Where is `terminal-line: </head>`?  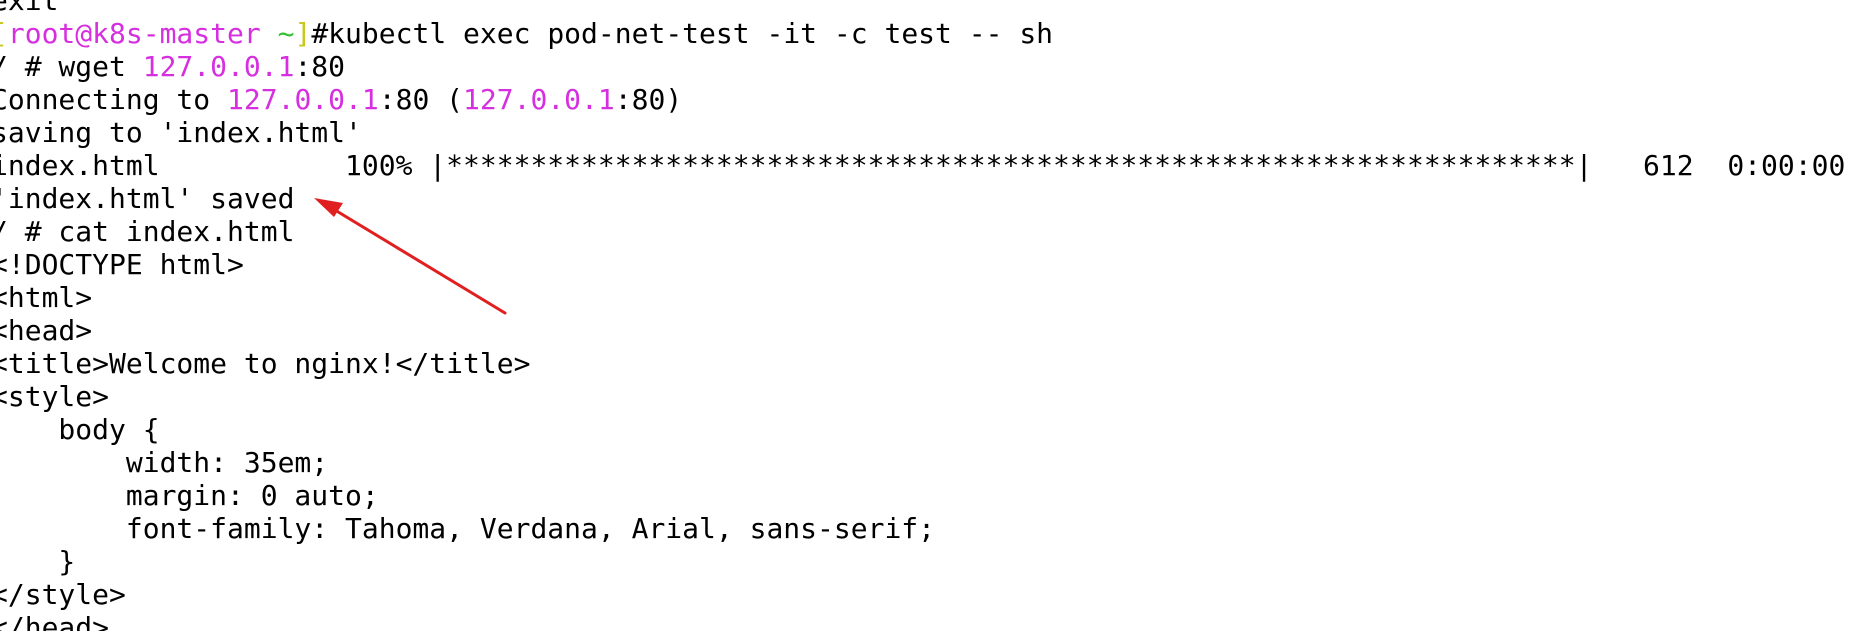
terminal-line: </head> is located at coordinates (930, 621).